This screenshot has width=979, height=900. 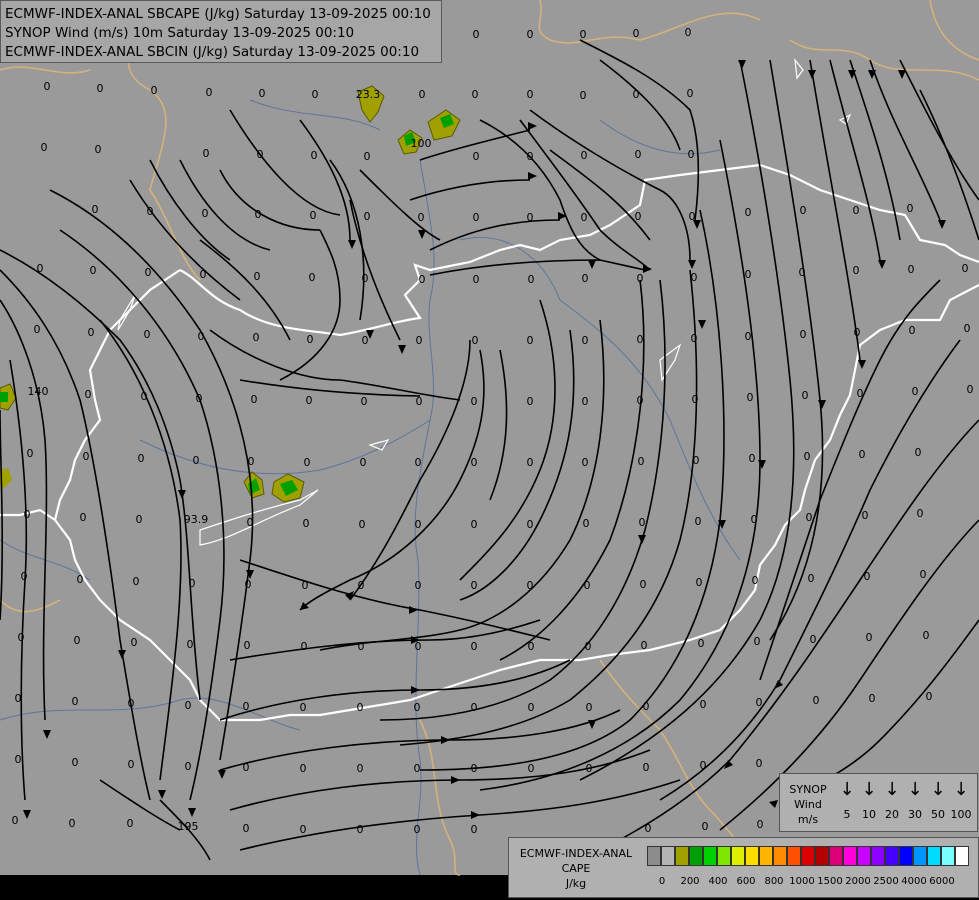 What do you see at coordinates (196, 519) in the screenshot?
I see `station-value: 93.9` at bounding box center [196, 519].